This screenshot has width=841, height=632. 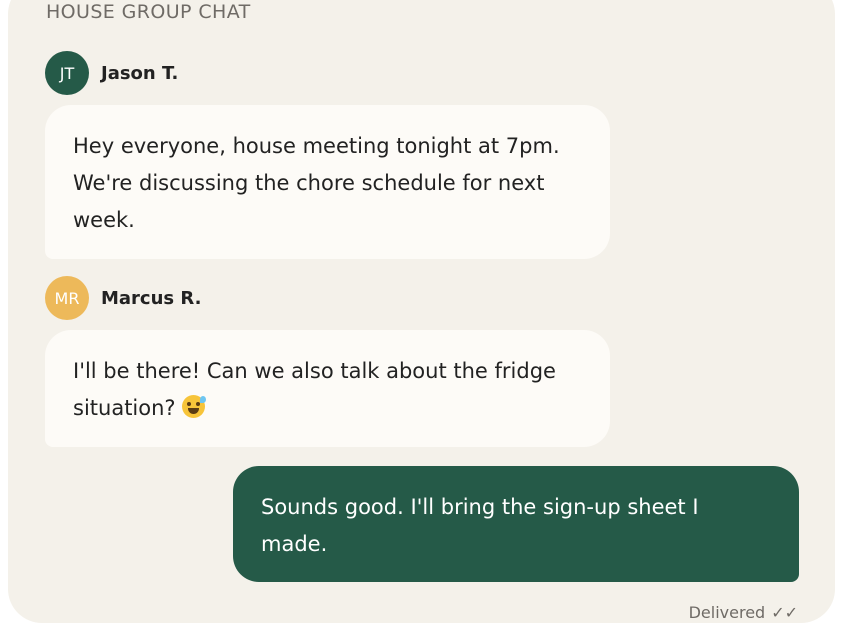 I want to click on sender-row-marcus: MR Marcus R., so click(x=123, y=298).